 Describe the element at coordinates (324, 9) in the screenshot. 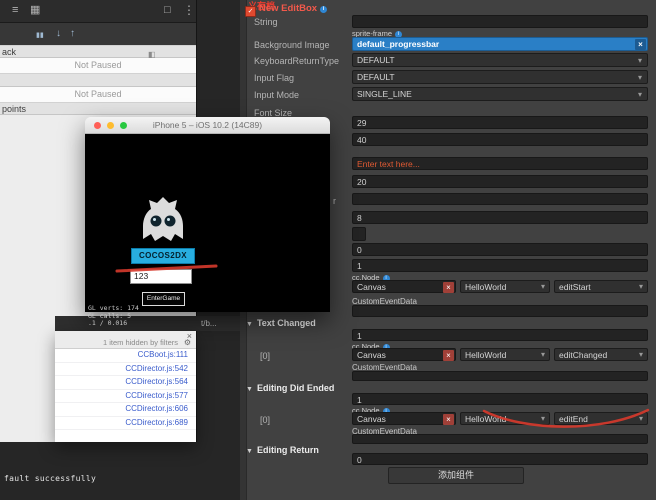

I see `help-icon: i` at that location.